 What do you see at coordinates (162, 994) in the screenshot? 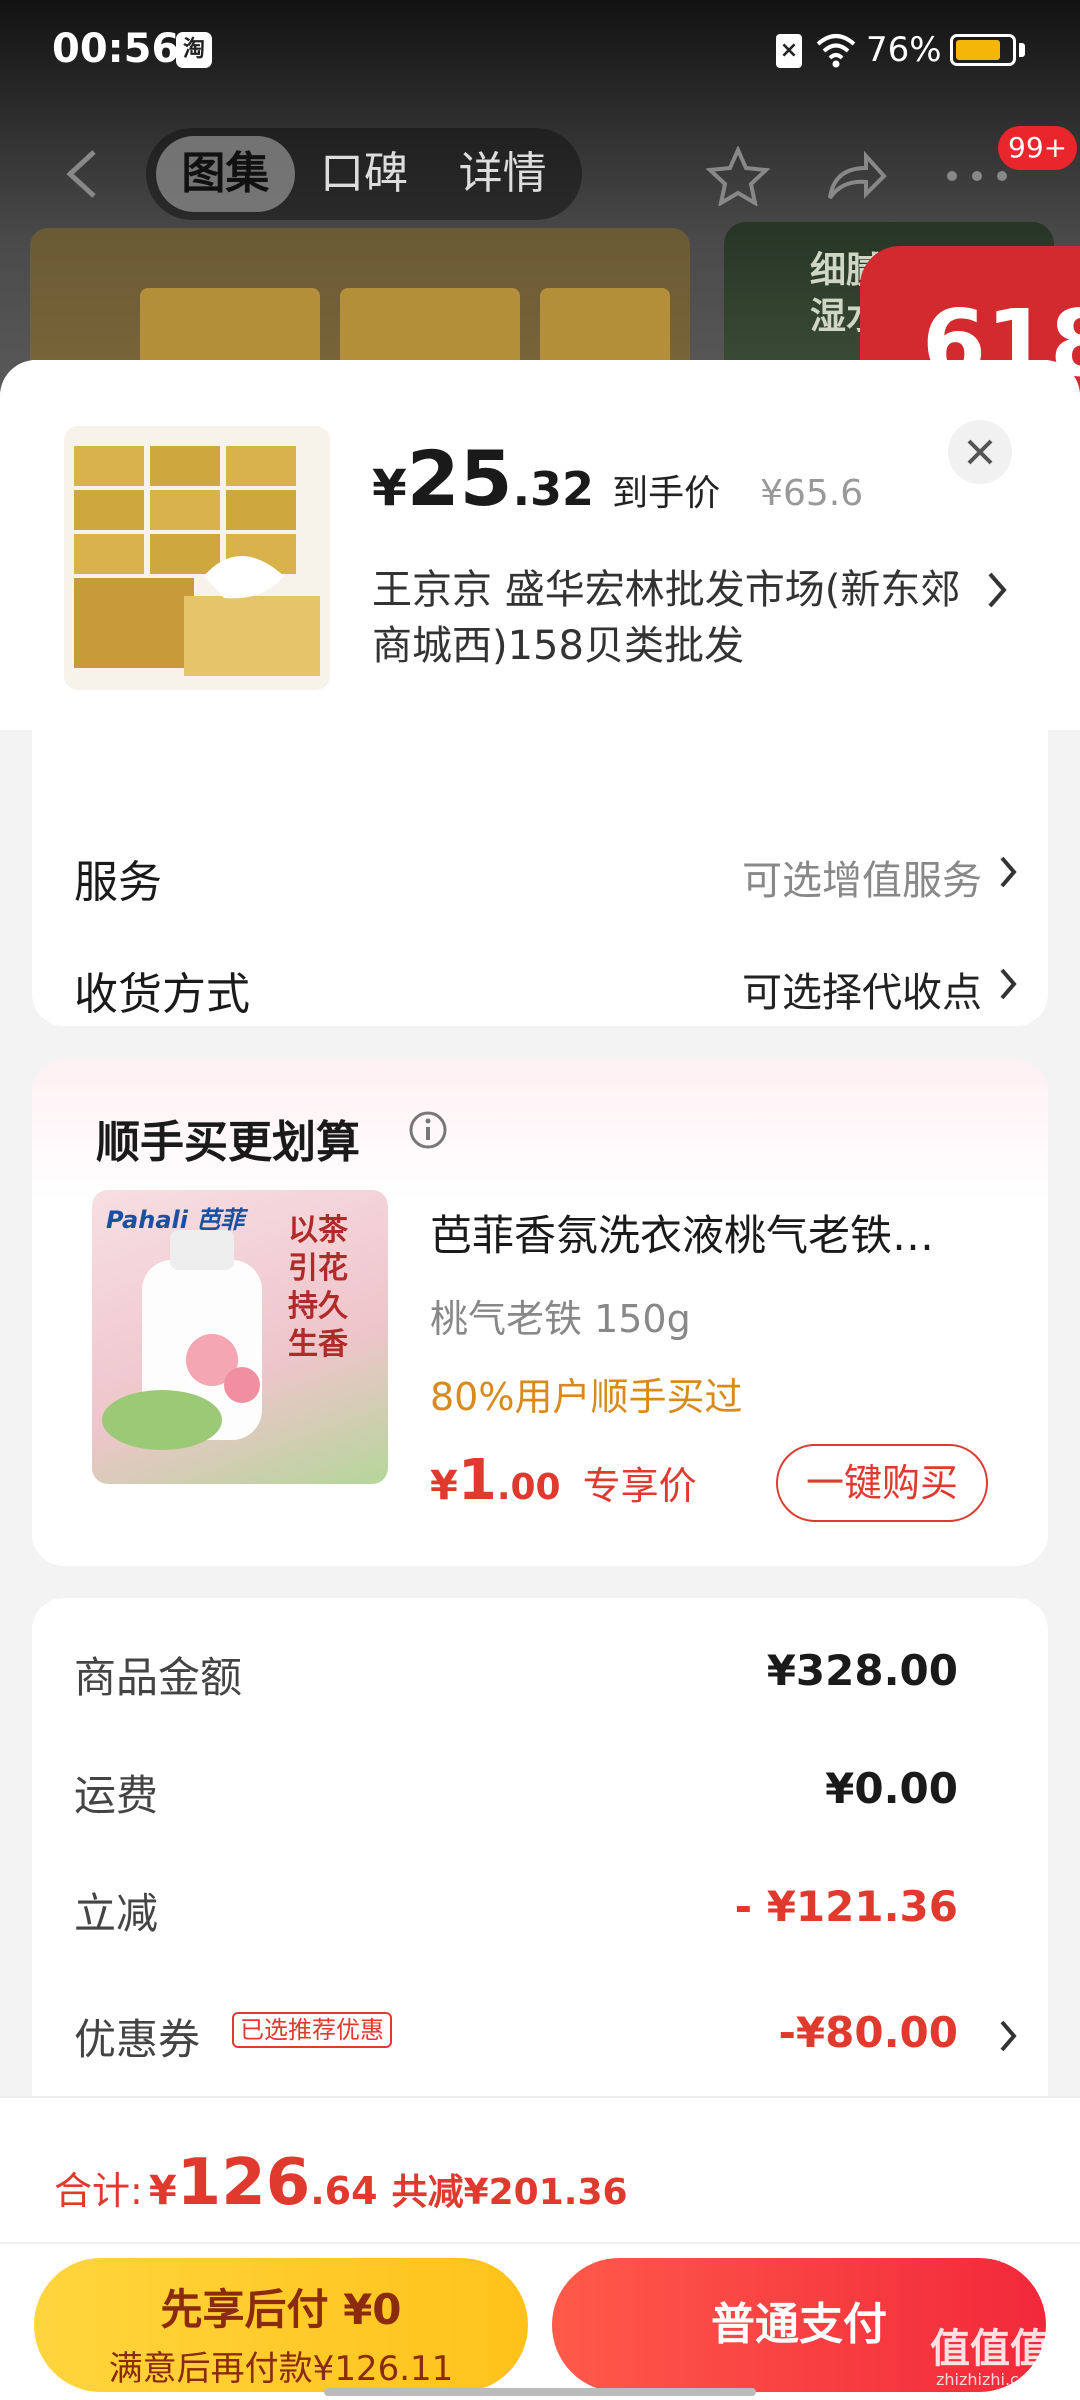
I see `delivery-method-label: 收货方式` at bounding box center [162, 994].